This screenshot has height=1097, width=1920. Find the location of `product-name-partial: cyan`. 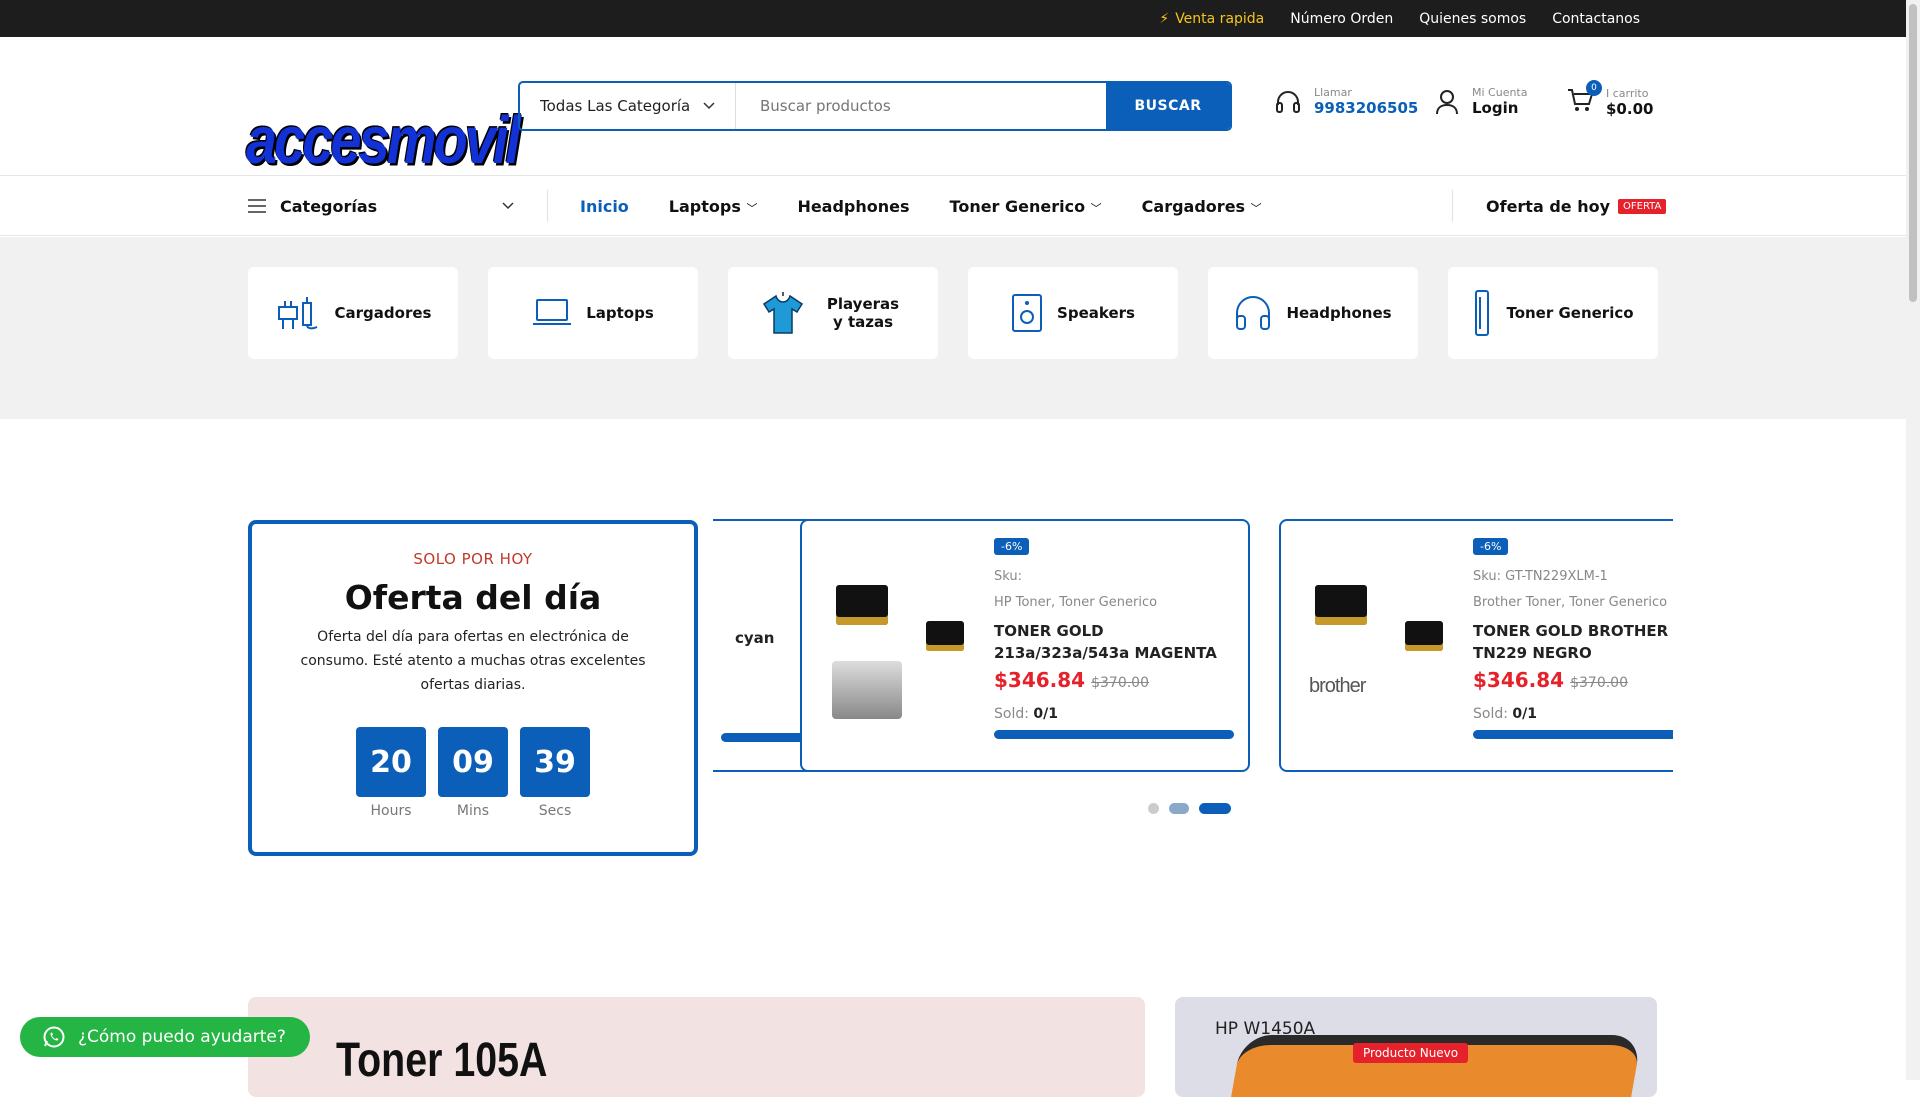

product-name-partial: cyan is located at coordinates (755, 638).